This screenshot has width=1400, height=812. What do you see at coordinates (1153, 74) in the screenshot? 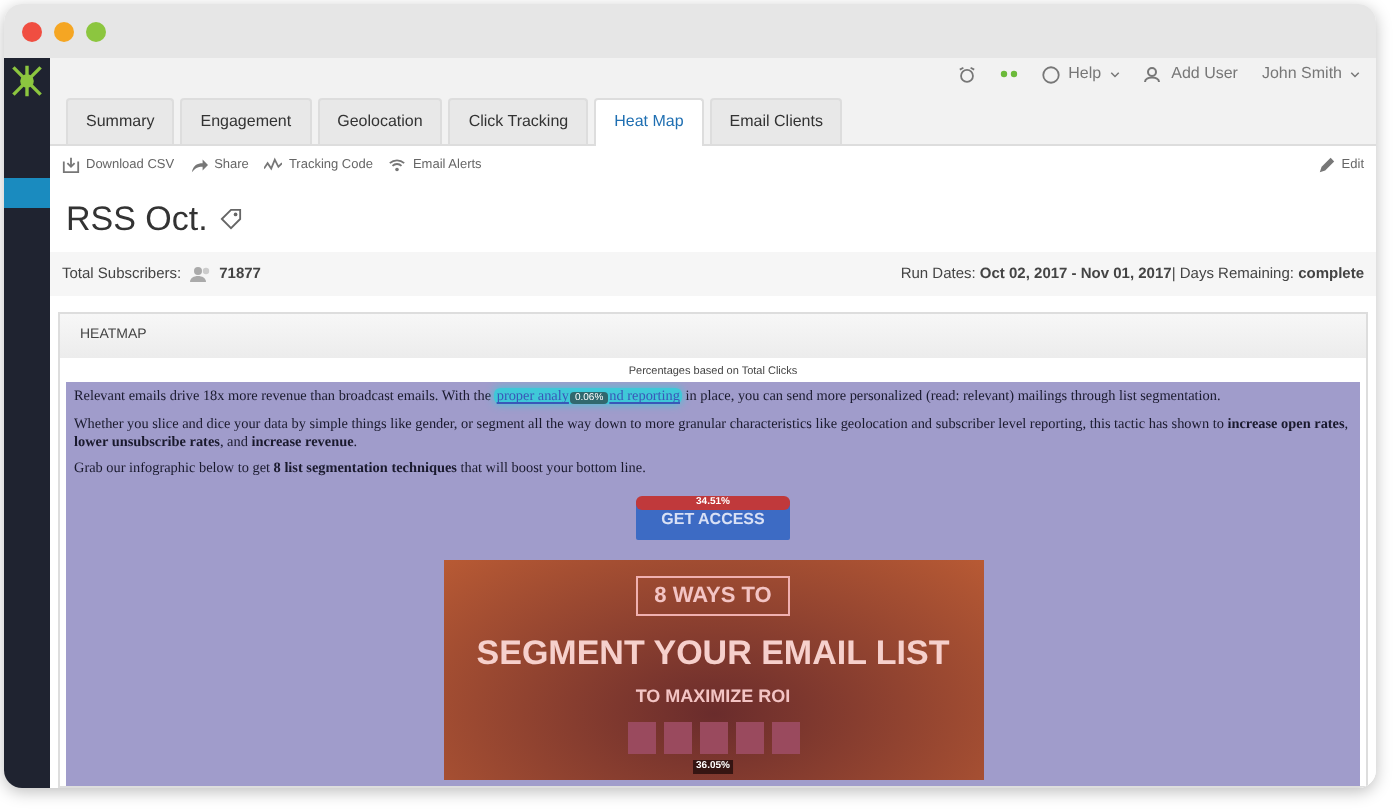
I see `user-icon` at bounding box center [1153, 74].